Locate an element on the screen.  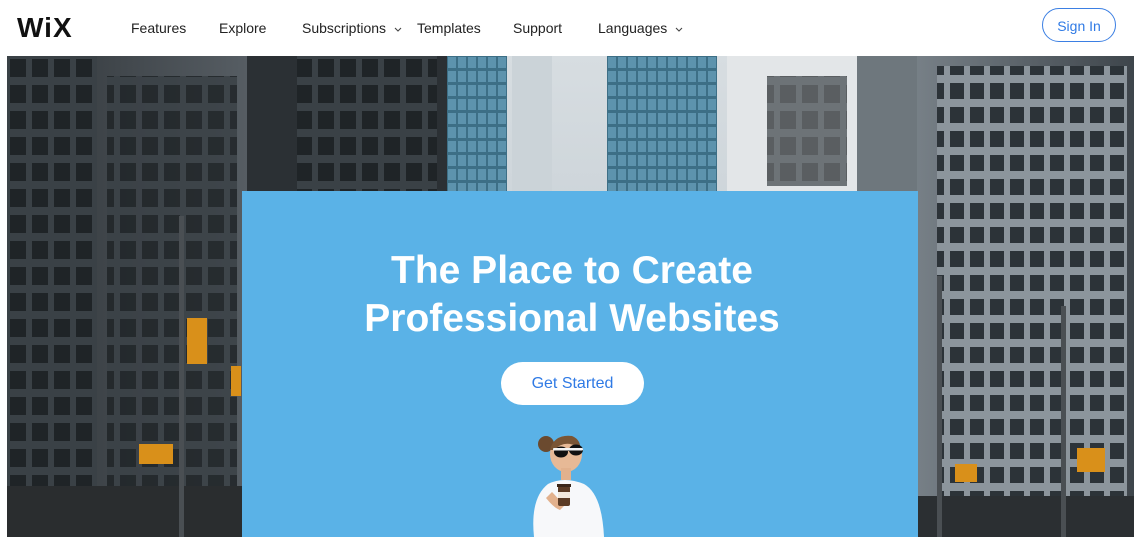
nav-languages-label: Languages is located at coordinates (633, 28).